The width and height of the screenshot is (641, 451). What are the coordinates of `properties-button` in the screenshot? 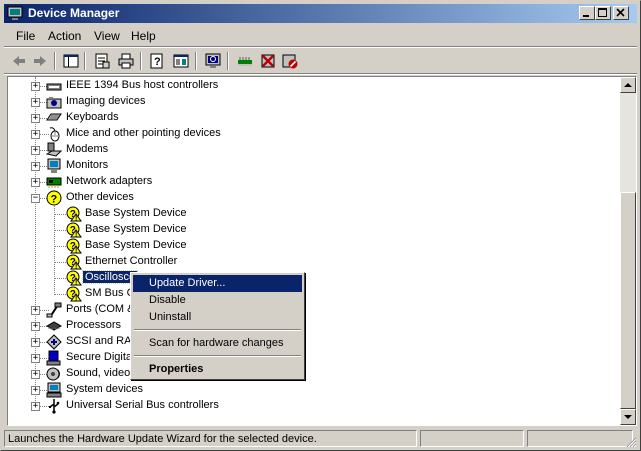 It's located at (102, 61).